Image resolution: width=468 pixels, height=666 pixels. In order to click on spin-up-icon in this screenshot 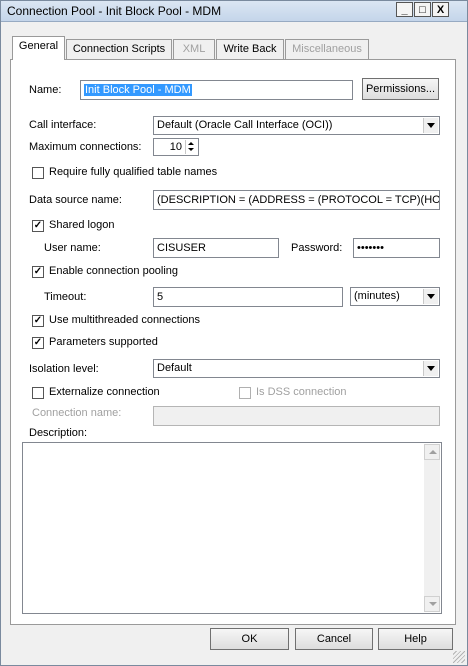, I will do `click(191, 143)`.